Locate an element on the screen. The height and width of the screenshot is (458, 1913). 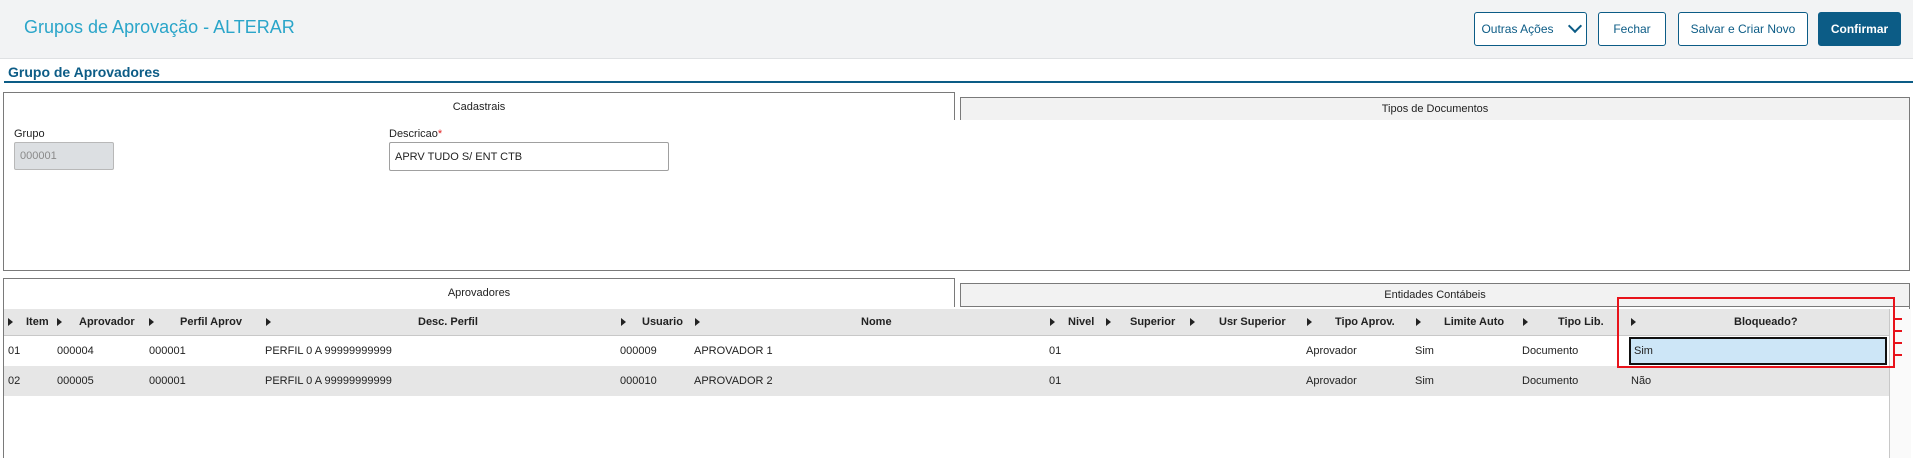
required-marker: * is located at coordinates (440, 134).